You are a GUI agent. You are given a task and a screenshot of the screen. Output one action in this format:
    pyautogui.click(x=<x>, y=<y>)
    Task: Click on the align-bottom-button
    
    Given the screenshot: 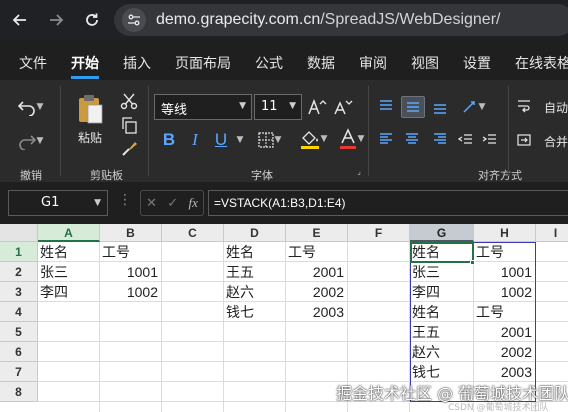 What is the action you would take?
    pyautogui.click(x=440, y=107)
    